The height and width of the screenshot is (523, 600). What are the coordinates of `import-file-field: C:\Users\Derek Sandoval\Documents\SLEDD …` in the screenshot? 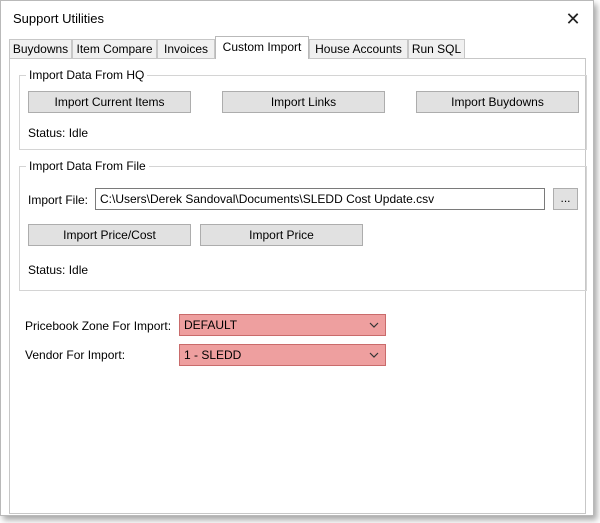 It's located at (320, 199).